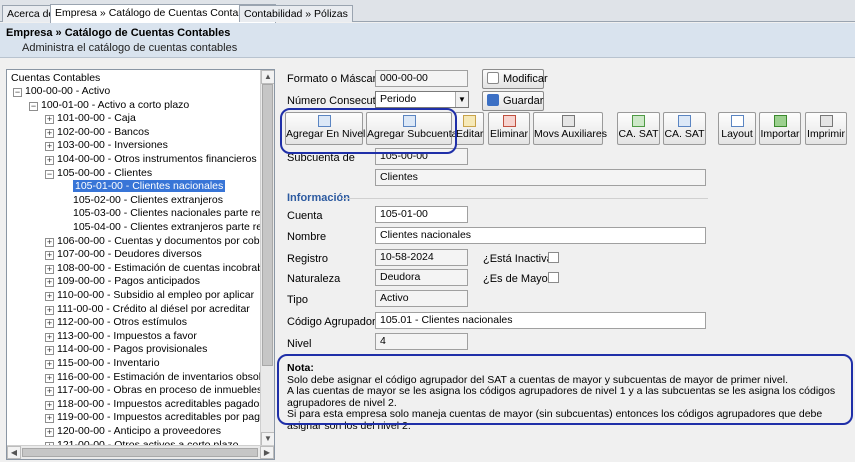 This screenshot has height=462, width=855. What do you see at coordinates (129, 281) in the screenshot?
I see `tree-node-label: 109-00-00 - Pagos anticipados` at bounding box center [129, 281].